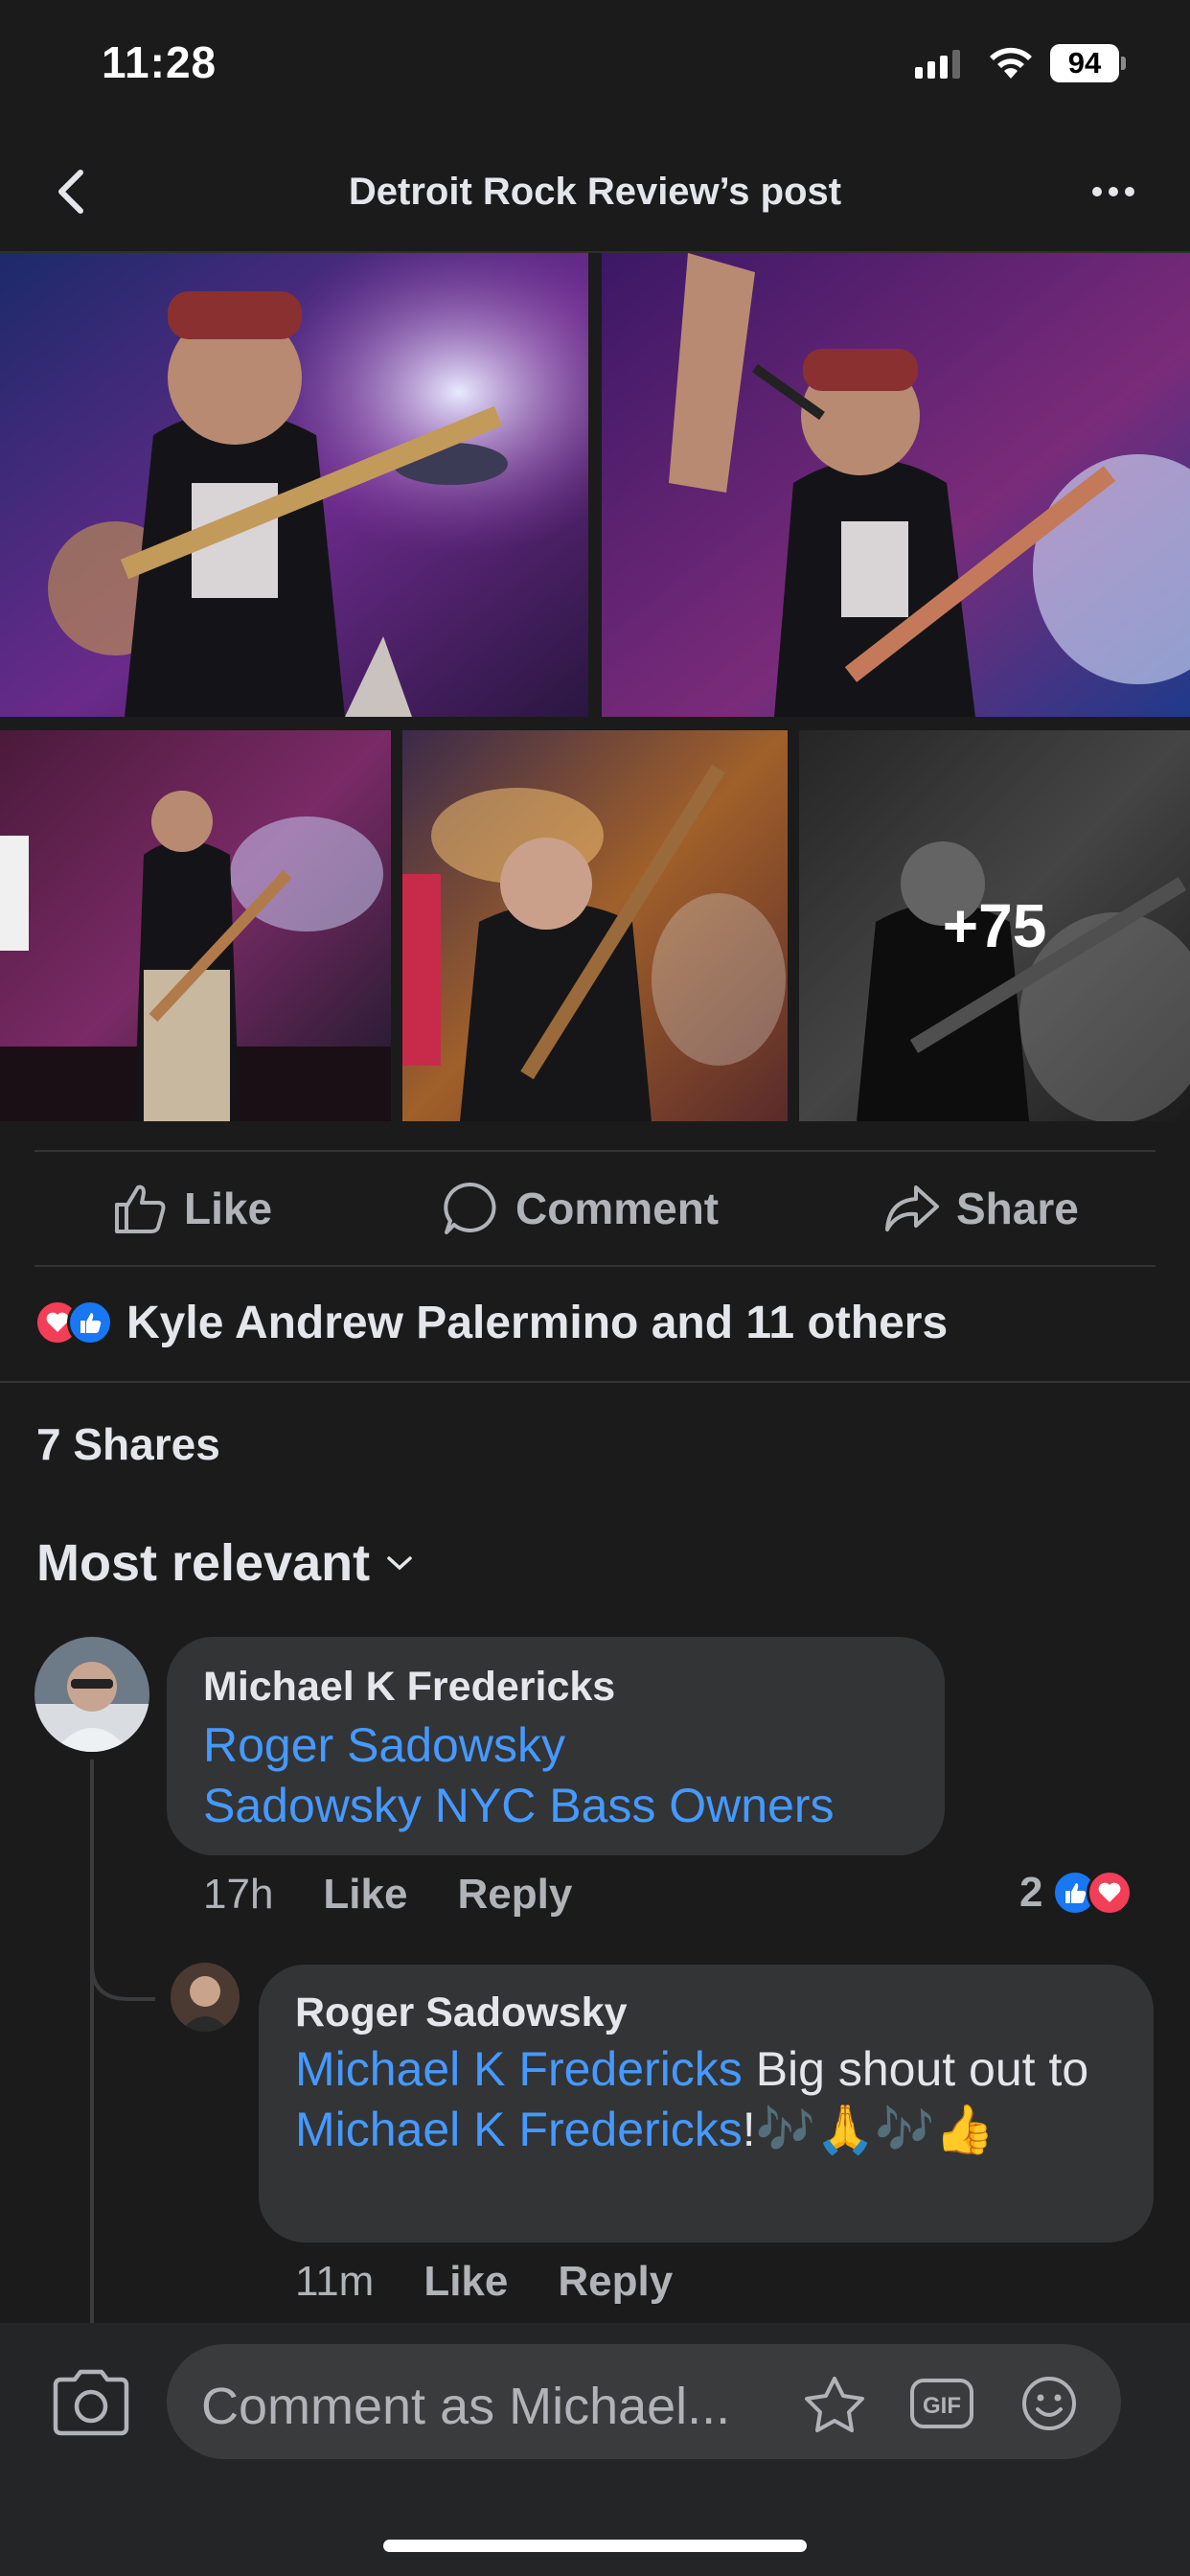 The height and width of the screenshot is (2576, 1190). Describe the element at coordinates (835, 2403) in the screenshot. I see `avatar-sticker-icon` at that location.